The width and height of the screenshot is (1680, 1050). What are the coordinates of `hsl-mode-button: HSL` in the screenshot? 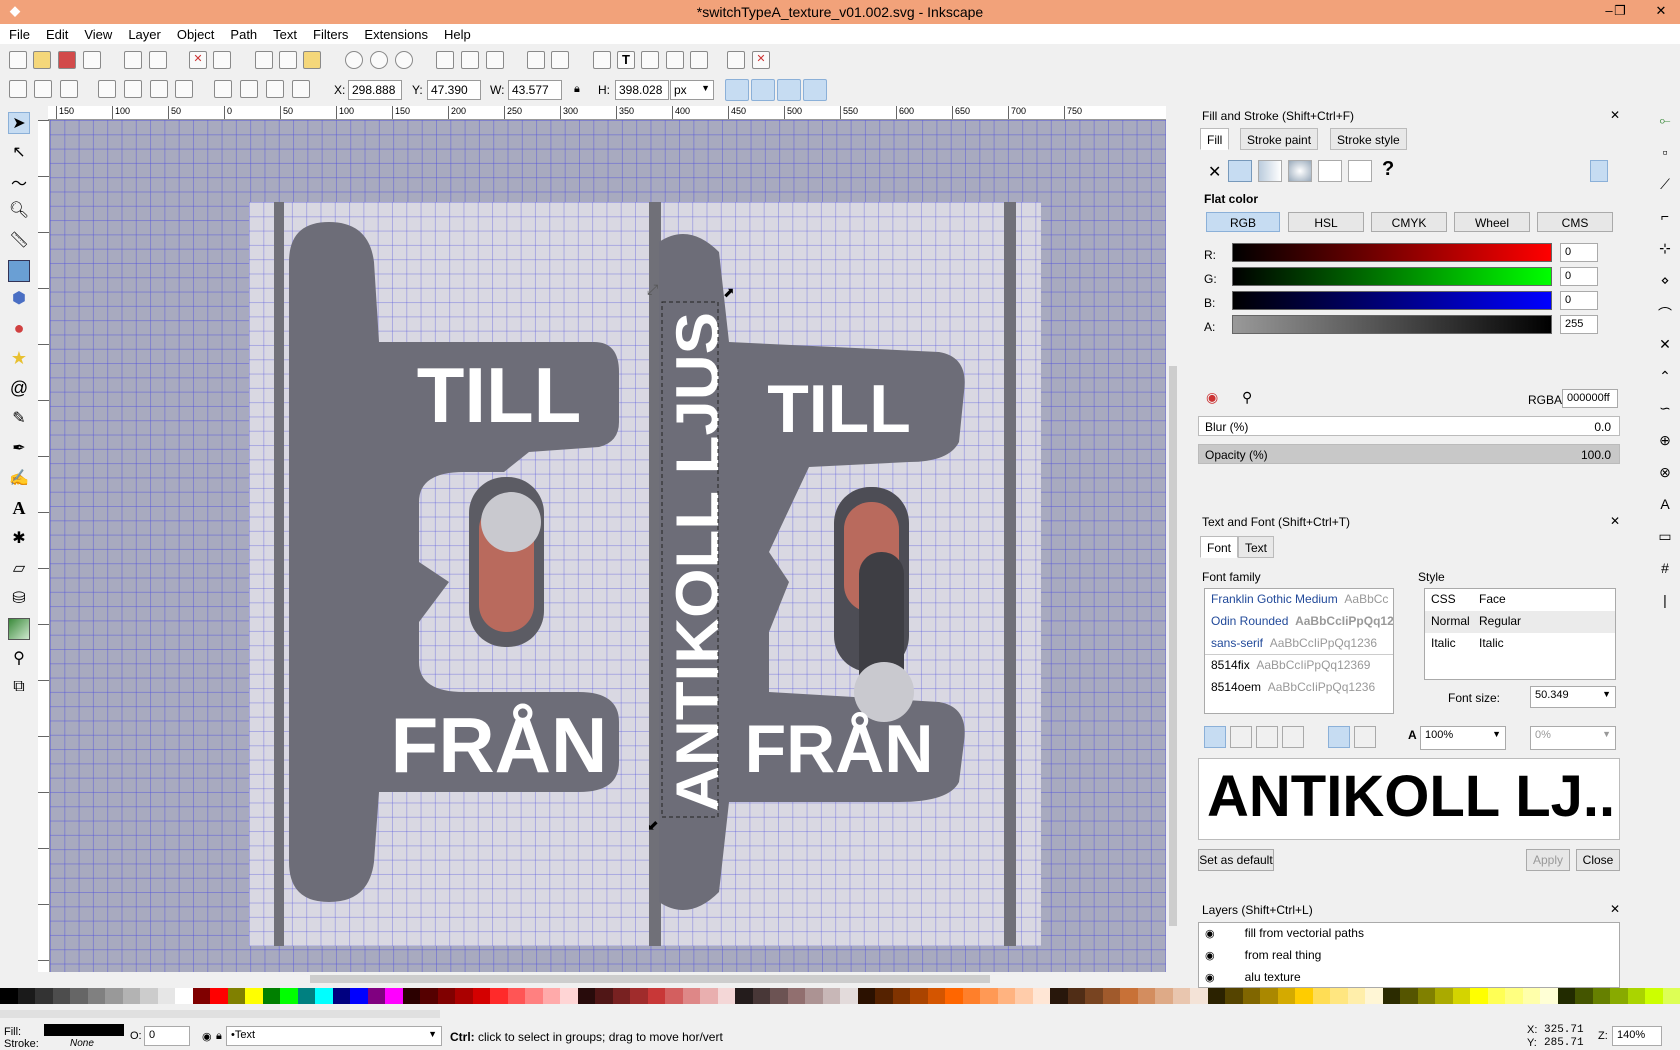 It's located at (1326, 222).